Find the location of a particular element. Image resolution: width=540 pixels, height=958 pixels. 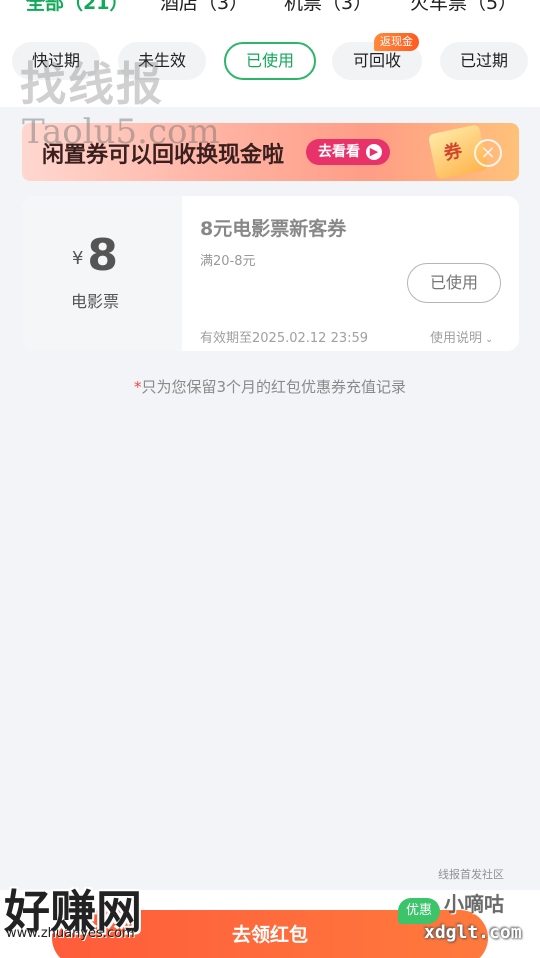

banner-text: 闲置券可以回收换现金啦 is located at coordinates (163, 155).